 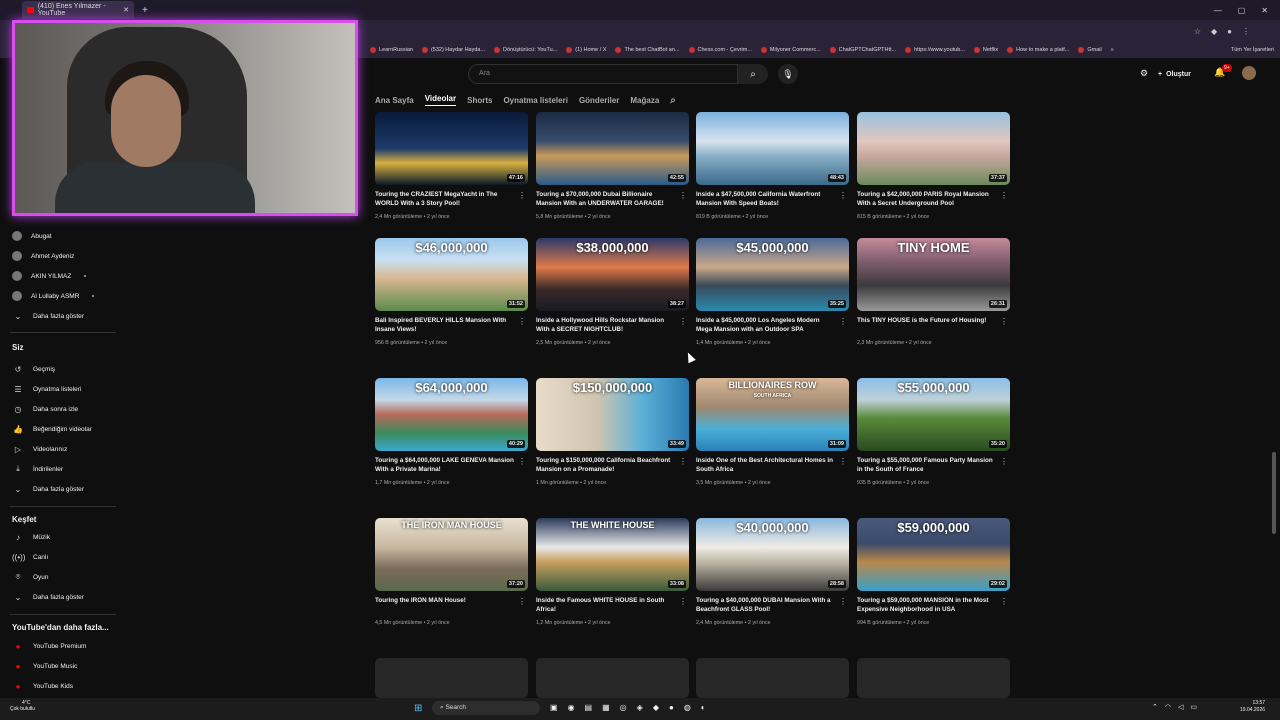 What do you see at coordinates (671, 707) in the screenshot?
I see `obs-icon: ●` at bounding box center [671, 707].